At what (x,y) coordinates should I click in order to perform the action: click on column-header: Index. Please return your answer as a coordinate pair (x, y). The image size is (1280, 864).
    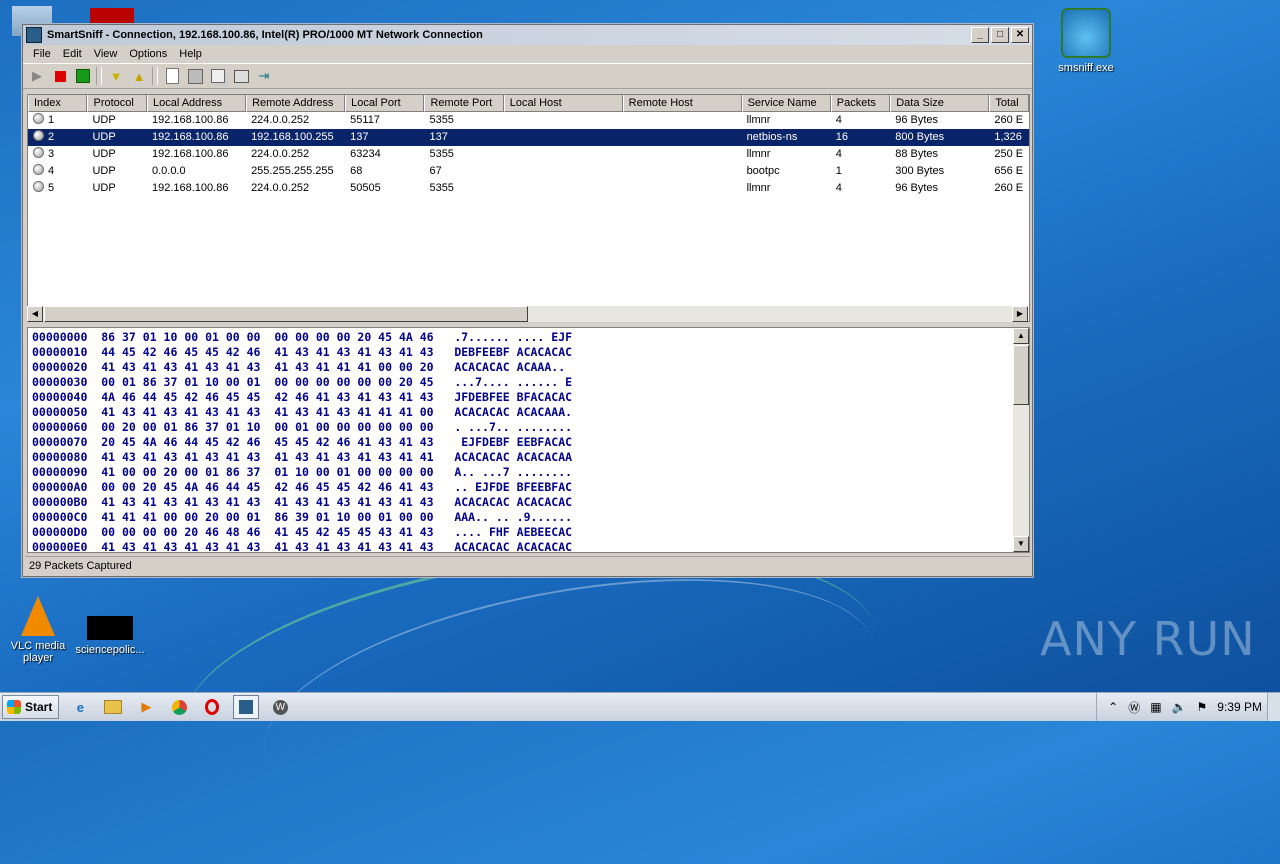
    Looking at the image, I should click on (58, 103).